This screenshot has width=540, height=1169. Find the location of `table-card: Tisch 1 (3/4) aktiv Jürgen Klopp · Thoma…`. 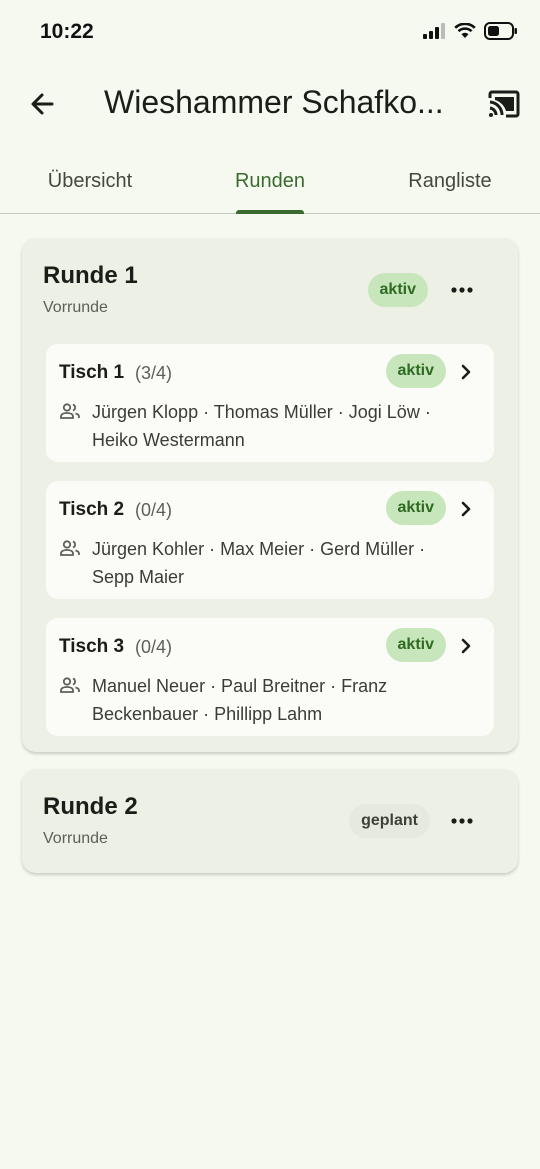

table-card: Tisch 1 (3/4) aktiv Jürgen Klopp · Thoma… is located at coordinates (270, 403).